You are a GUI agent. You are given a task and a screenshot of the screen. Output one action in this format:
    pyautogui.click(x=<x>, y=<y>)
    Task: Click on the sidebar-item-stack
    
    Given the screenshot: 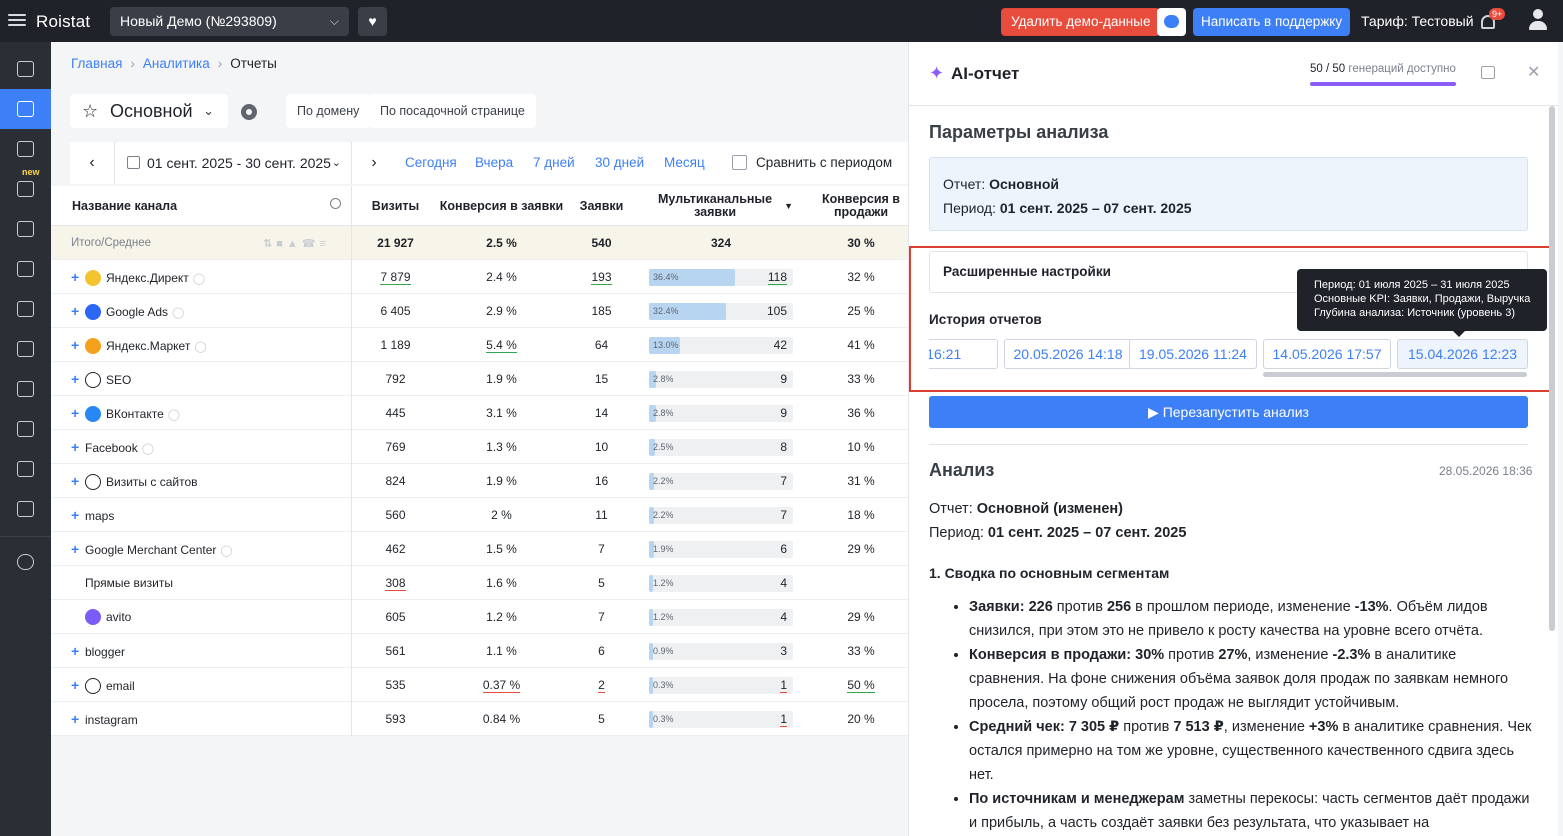 What is the action you would take?
    pyautogui.click(x=25, y=389)
    